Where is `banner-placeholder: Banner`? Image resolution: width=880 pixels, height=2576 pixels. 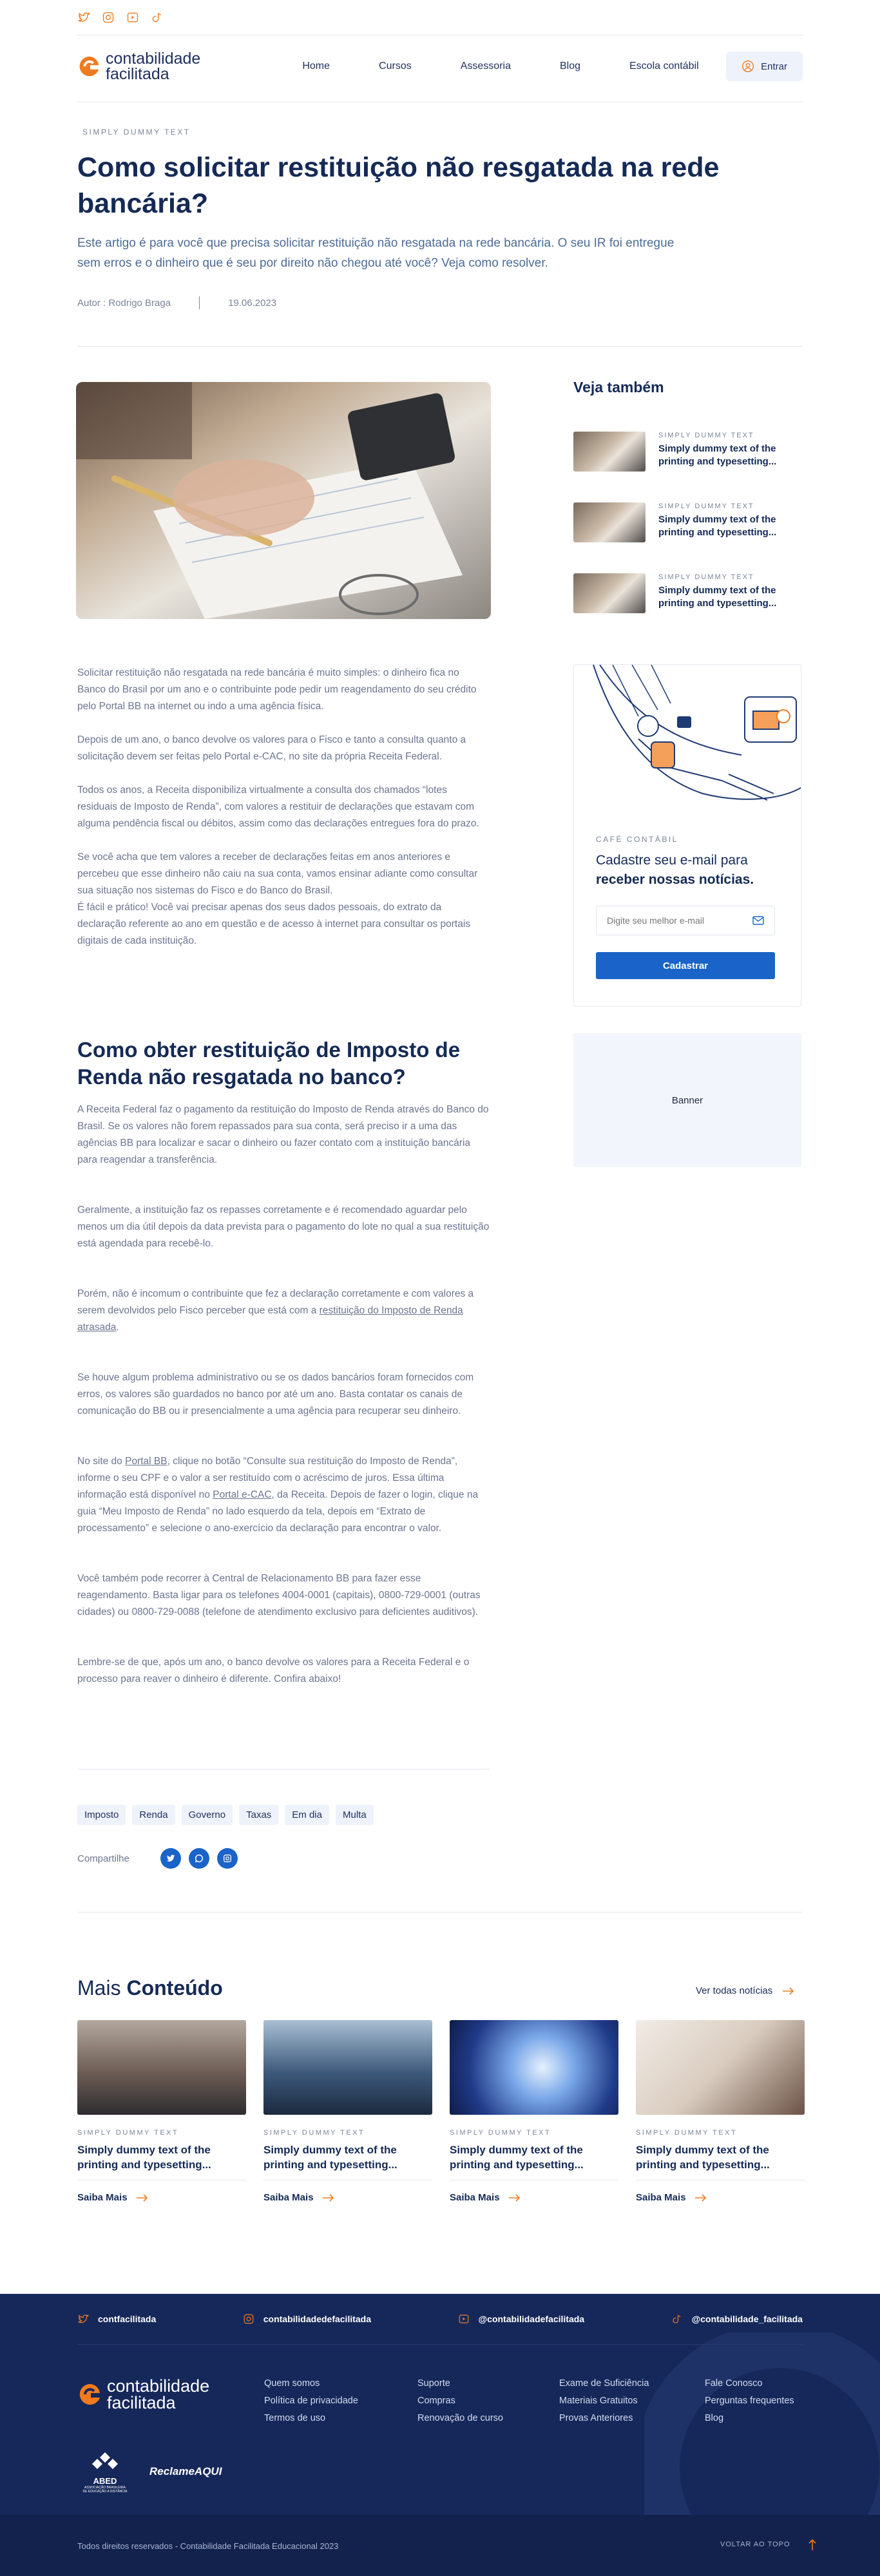
banner-placeholder: Banner is located at coordinates (687, 1100).